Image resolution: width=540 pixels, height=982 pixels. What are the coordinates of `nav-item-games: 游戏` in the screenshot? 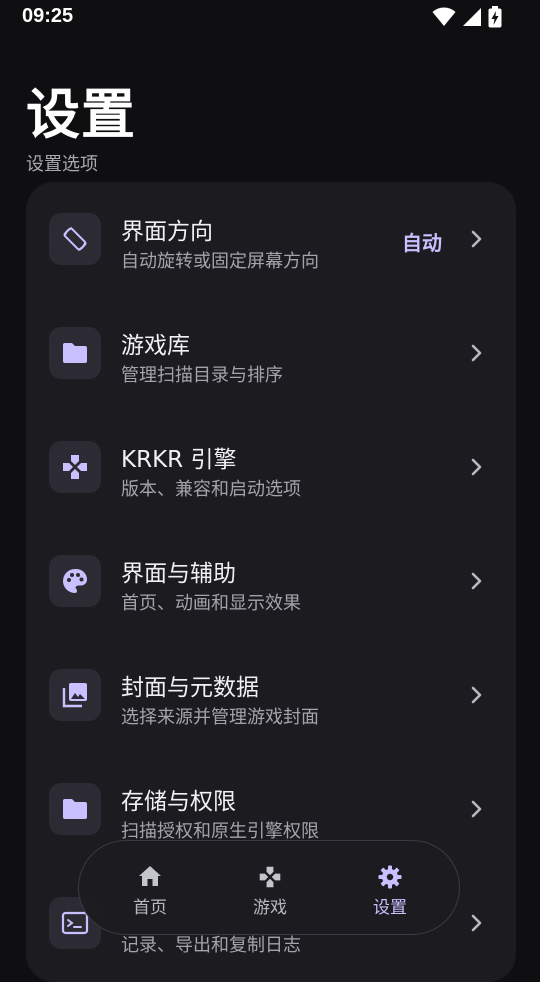 It's located at (270, 888).